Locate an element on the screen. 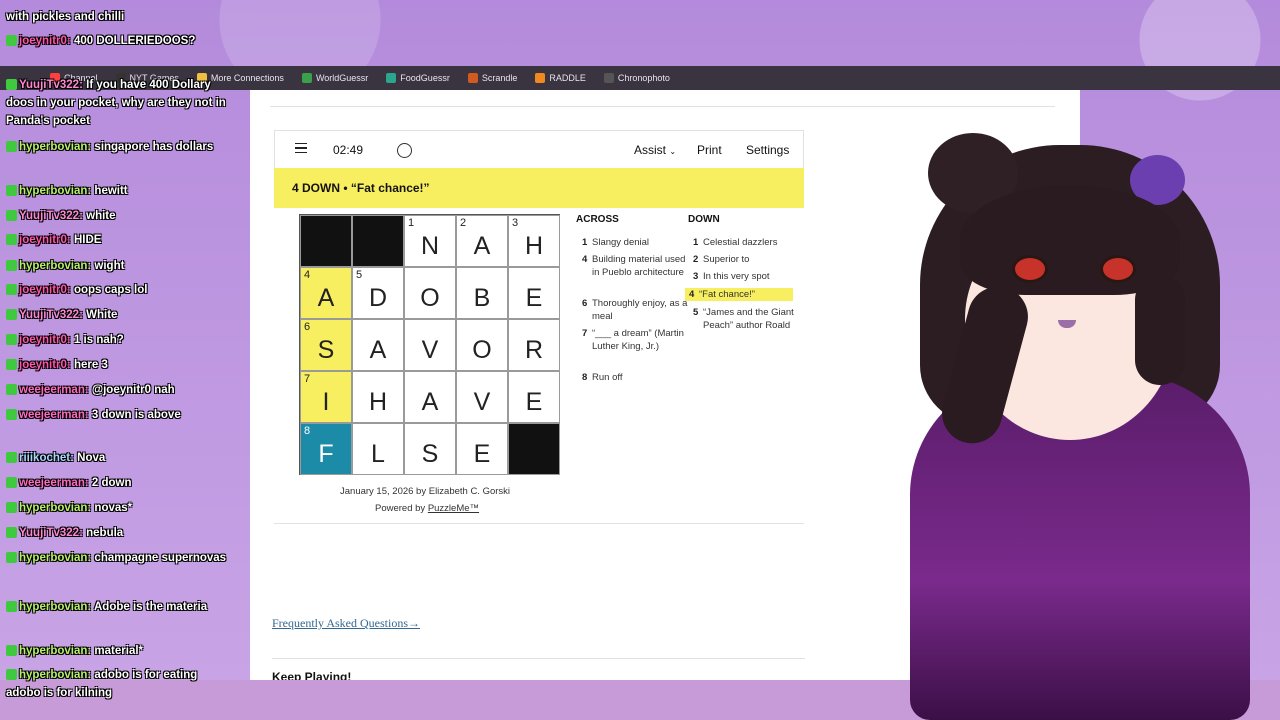 The width and height of the screenshot is (1280, 720). cell-number: 2 is located at coordinates (463, 223).